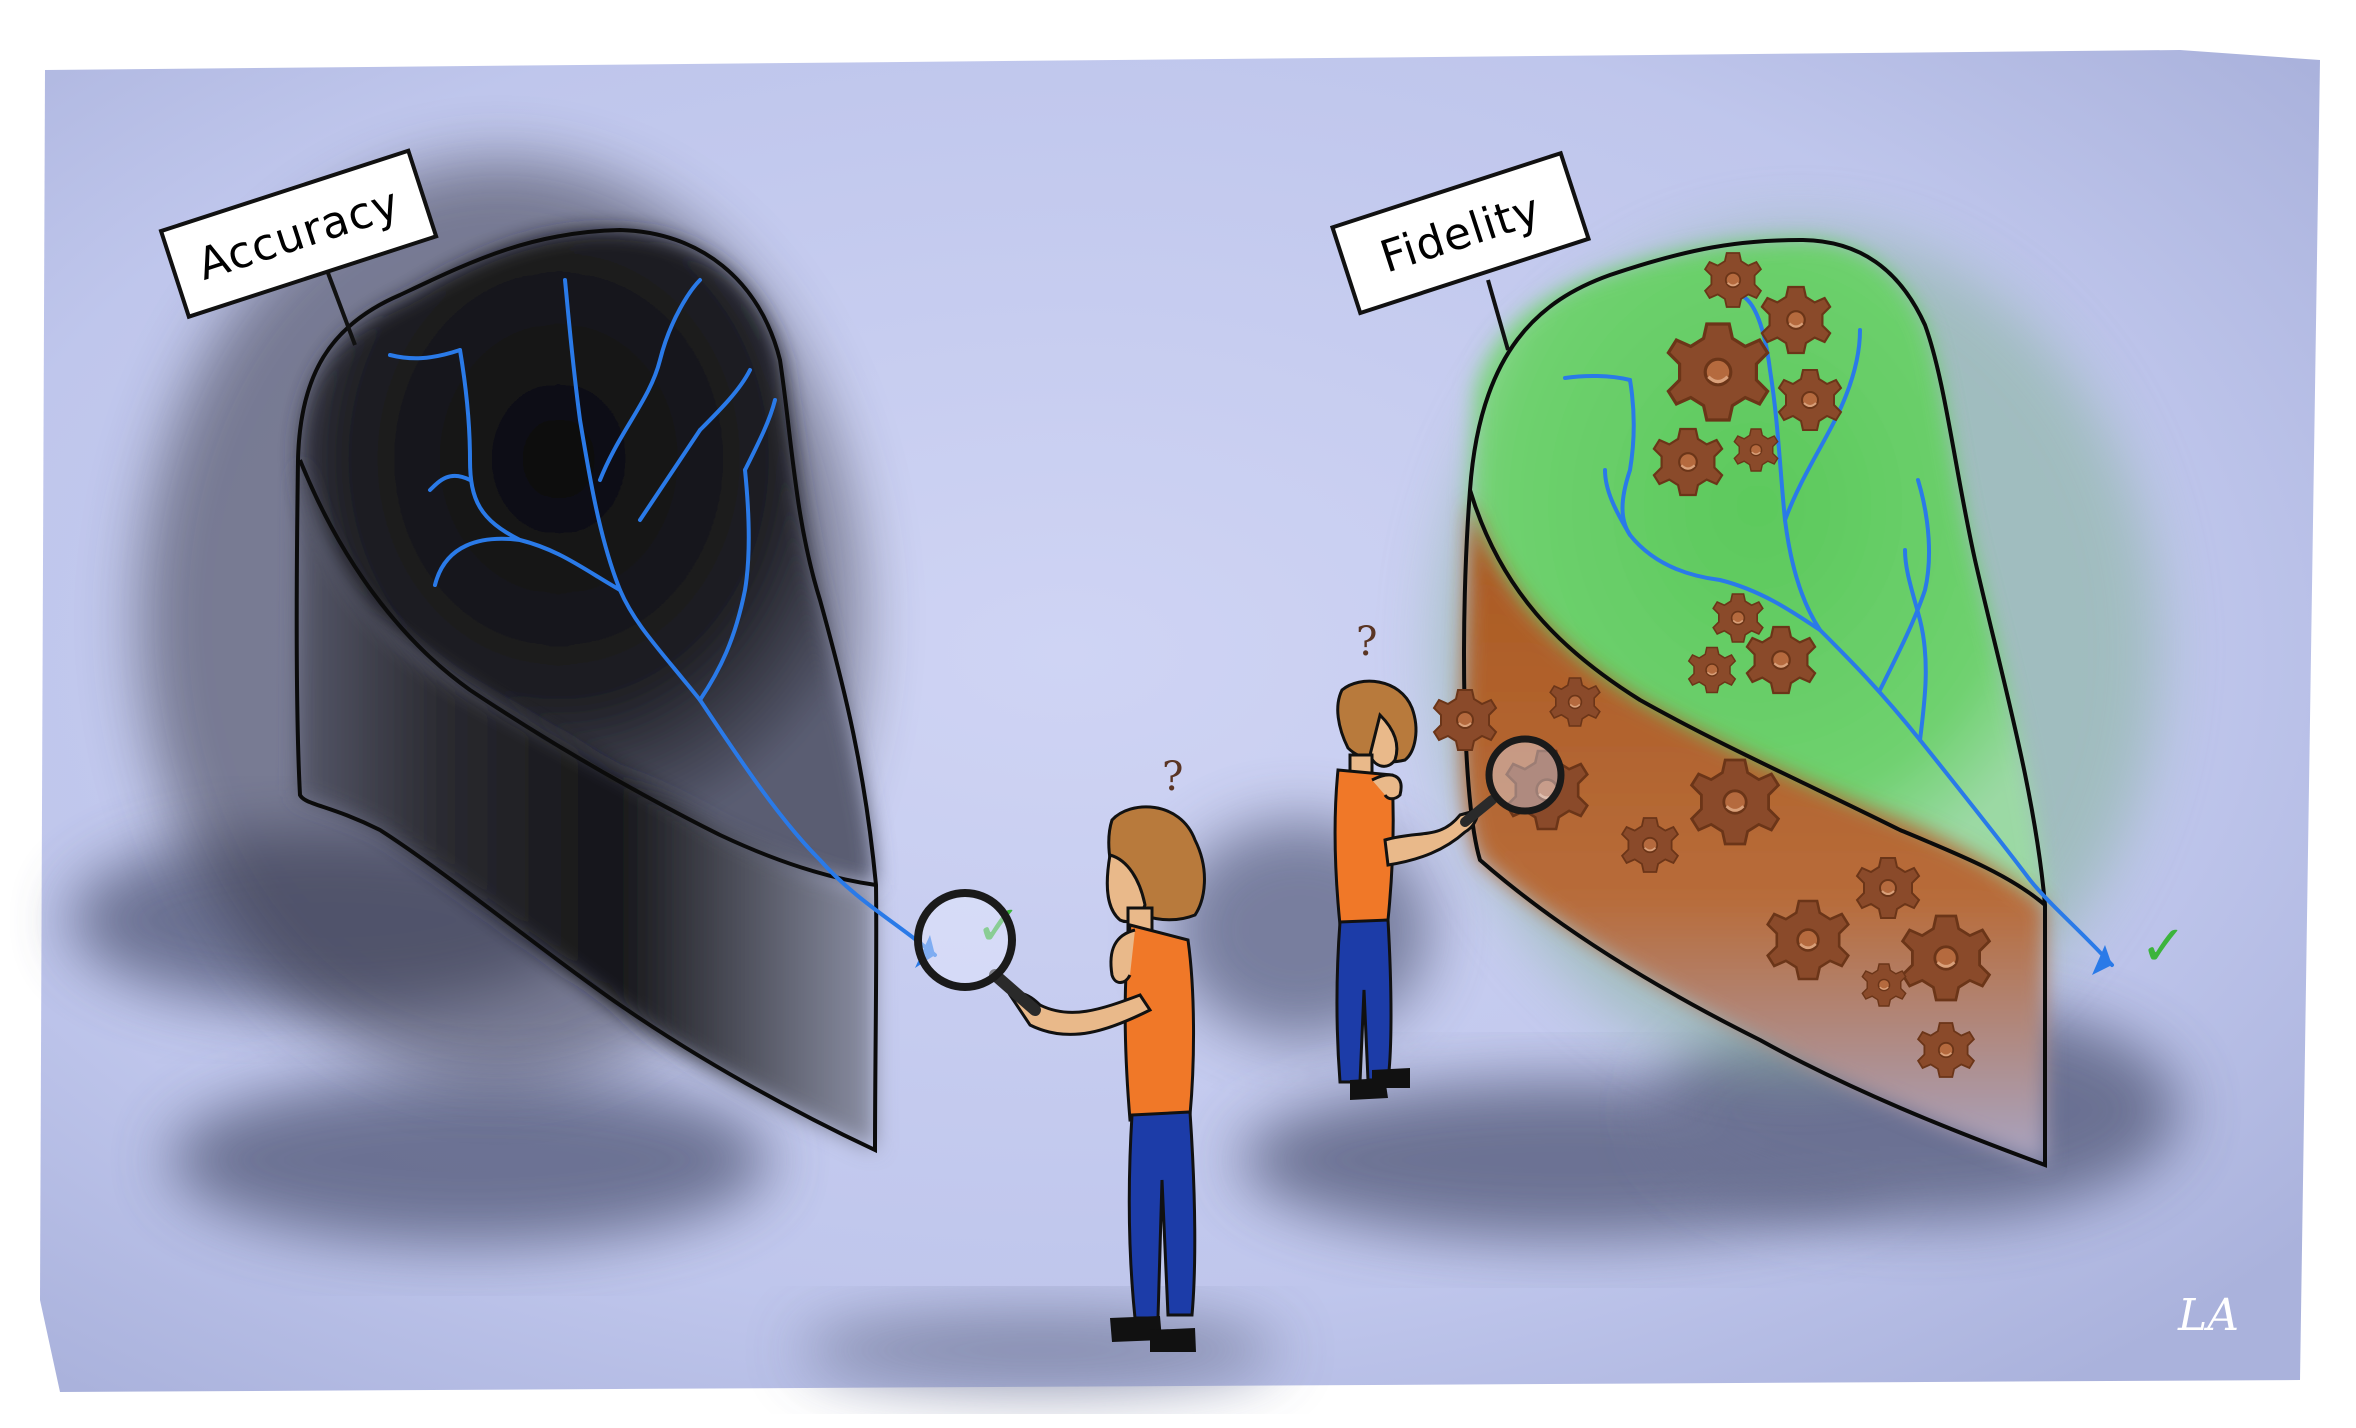 This screenshot has height=1428, width=2356. I want to click on artist-signature: LA, so click(2208, 1315).